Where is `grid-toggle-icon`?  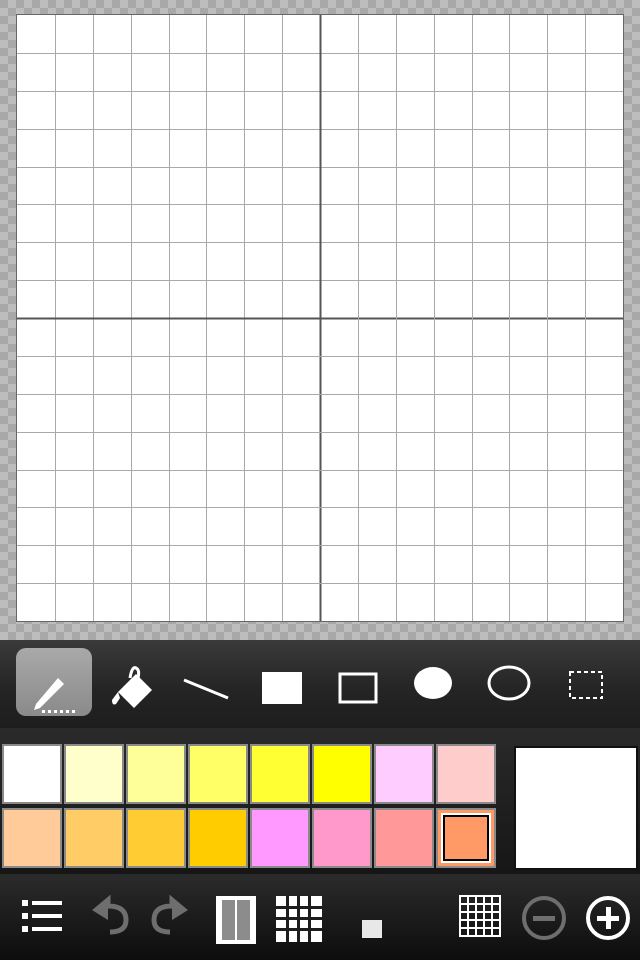
grid-toggle-icon is located at coordinates (480, 916).